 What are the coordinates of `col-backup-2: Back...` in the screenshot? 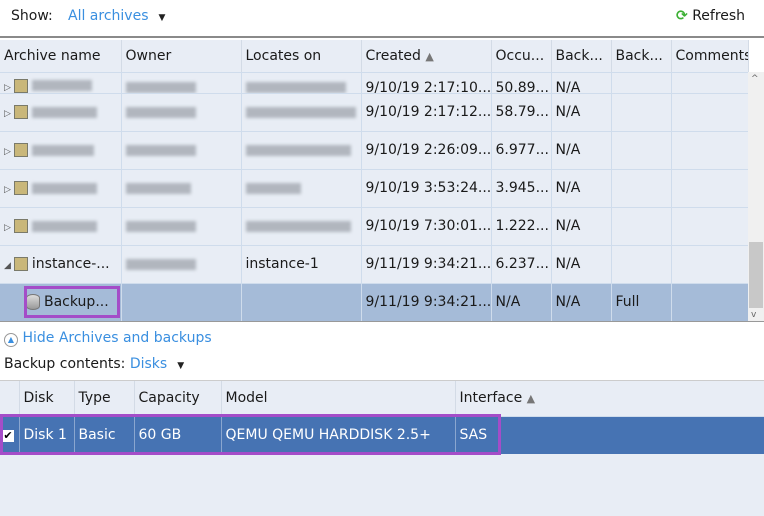 It's located at (641, 56).